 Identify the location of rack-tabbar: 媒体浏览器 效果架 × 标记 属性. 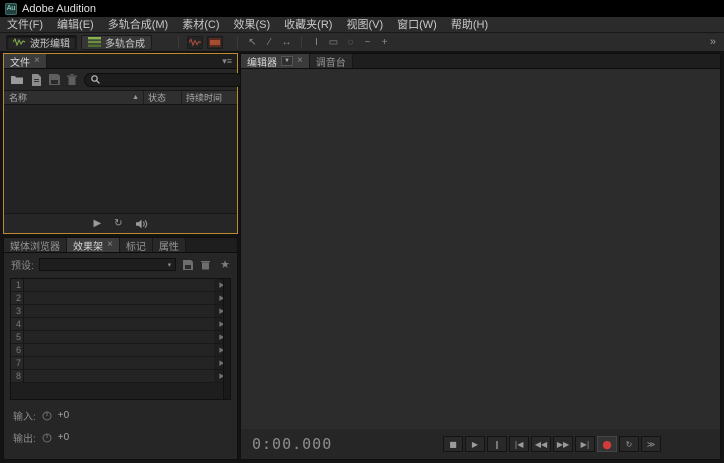
(120, 245).